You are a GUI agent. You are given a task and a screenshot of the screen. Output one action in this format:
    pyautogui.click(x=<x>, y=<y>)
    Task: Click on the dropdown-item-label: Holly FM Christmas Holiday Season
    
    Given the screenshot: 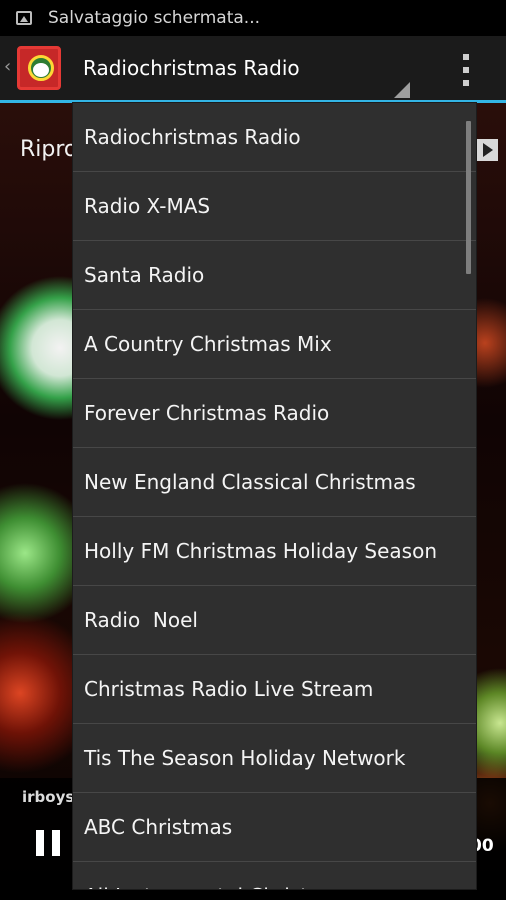 What is the action you would take?
    pyautogui.click(x=261, y=551)
    